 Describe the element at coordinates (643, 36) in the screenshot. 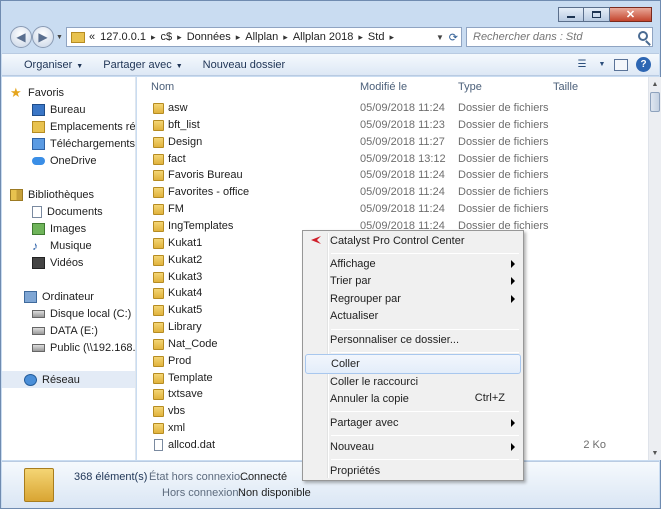

I see `search-icon` at that location.